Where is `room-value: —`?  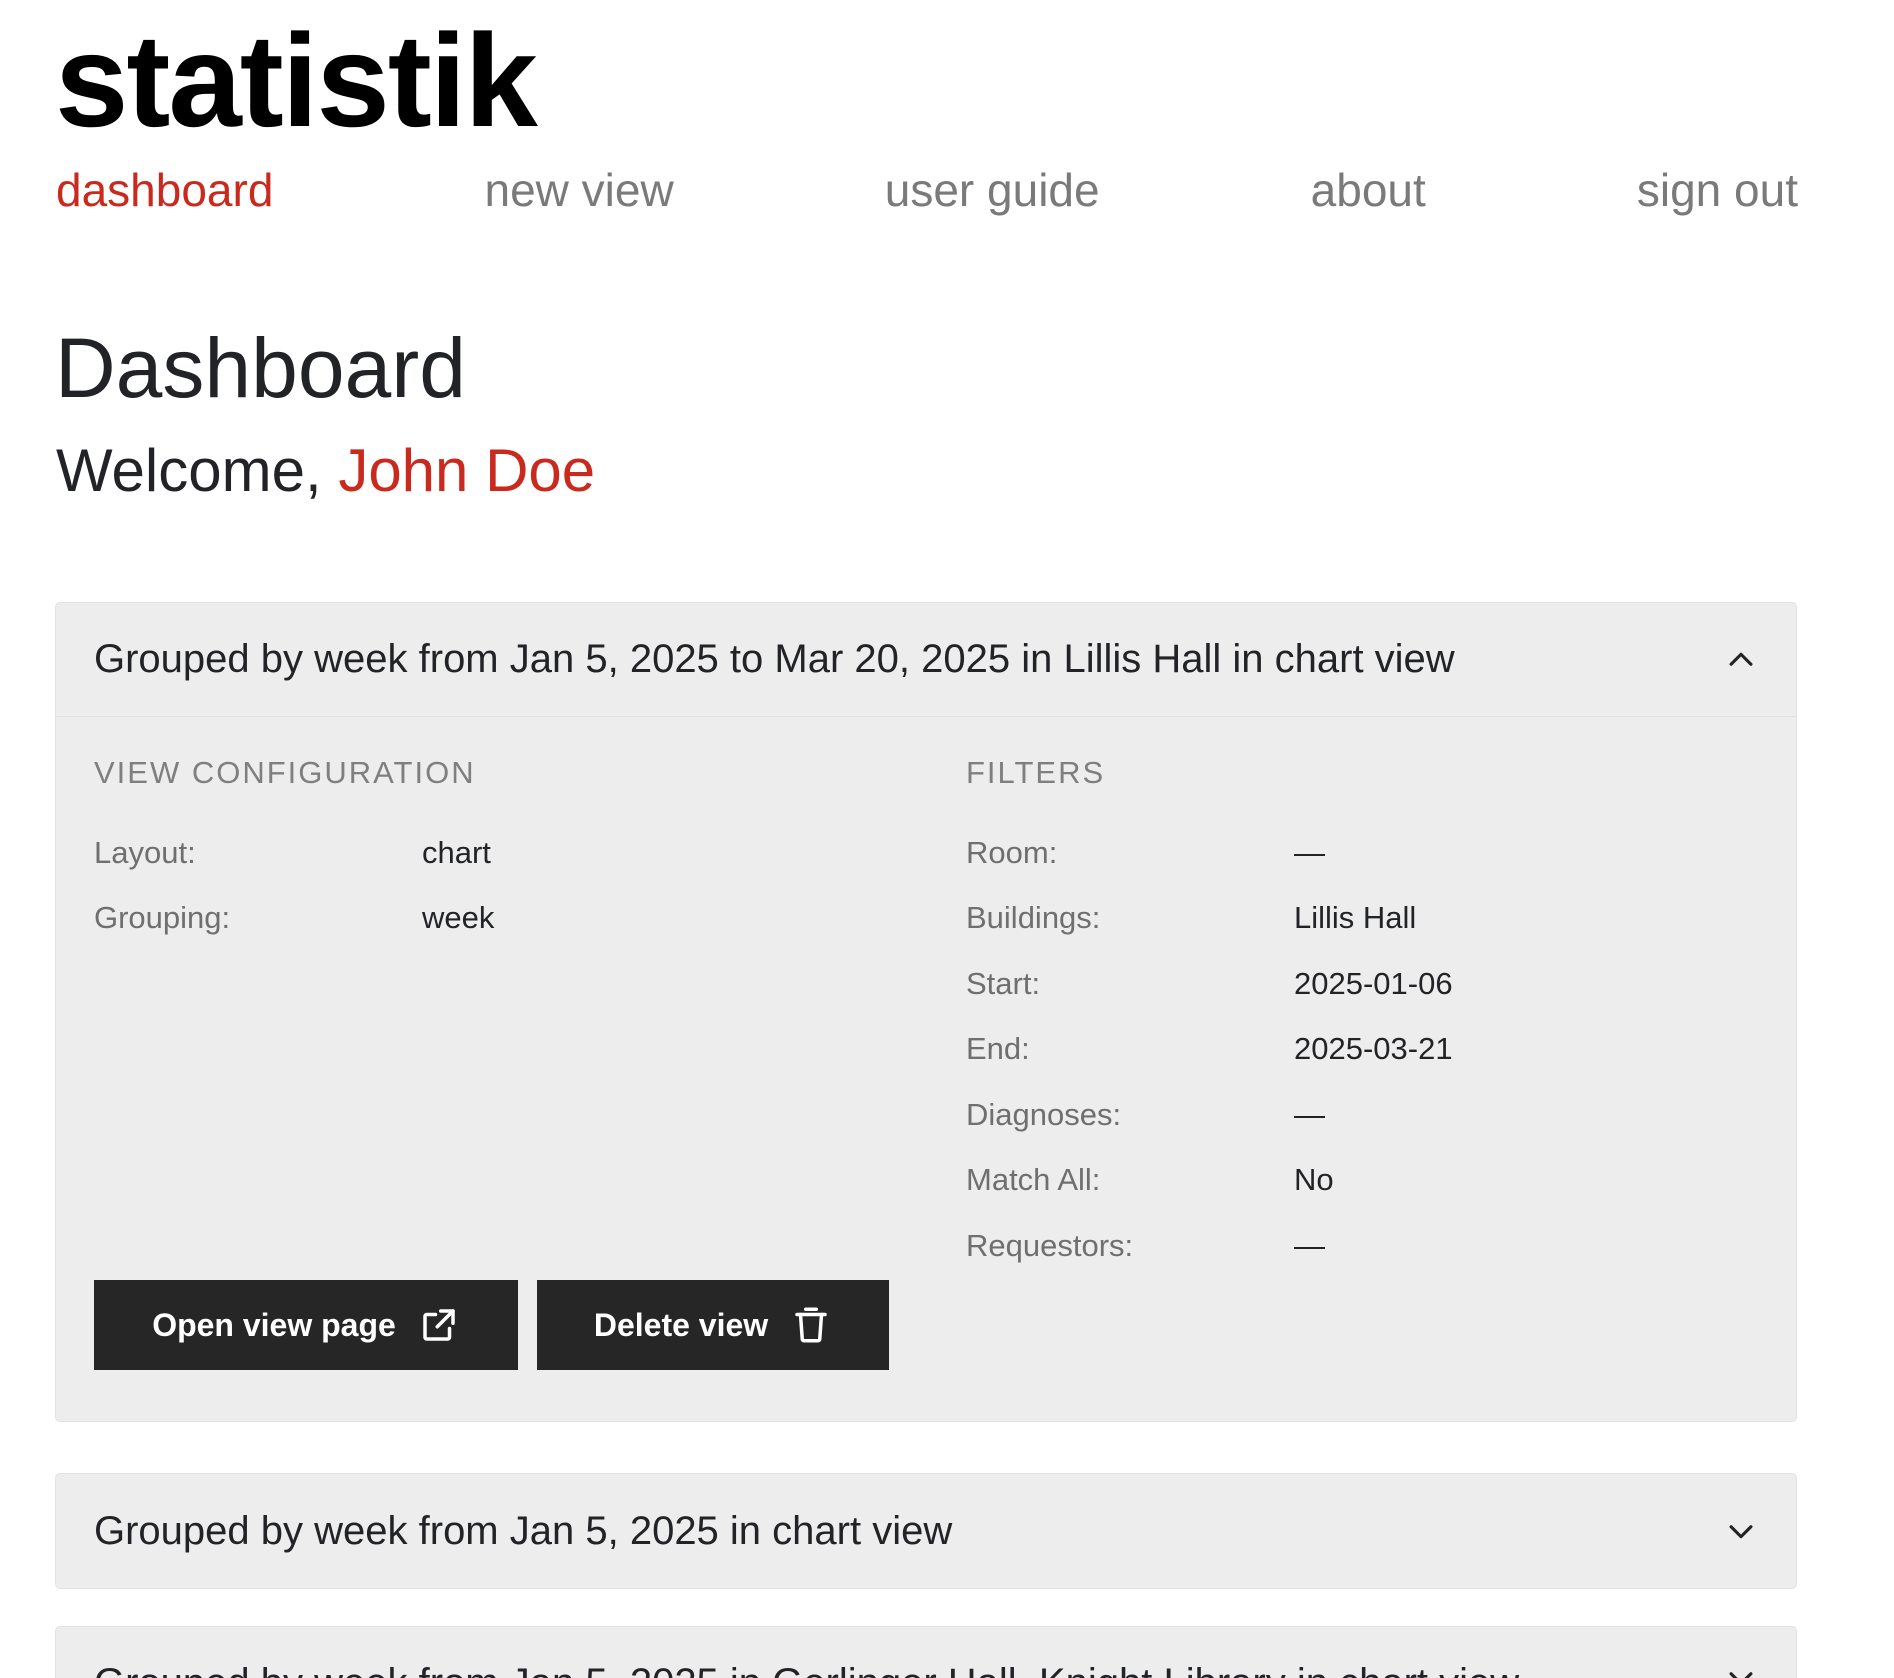 room-value: — is located at coordinates (1309, 852).